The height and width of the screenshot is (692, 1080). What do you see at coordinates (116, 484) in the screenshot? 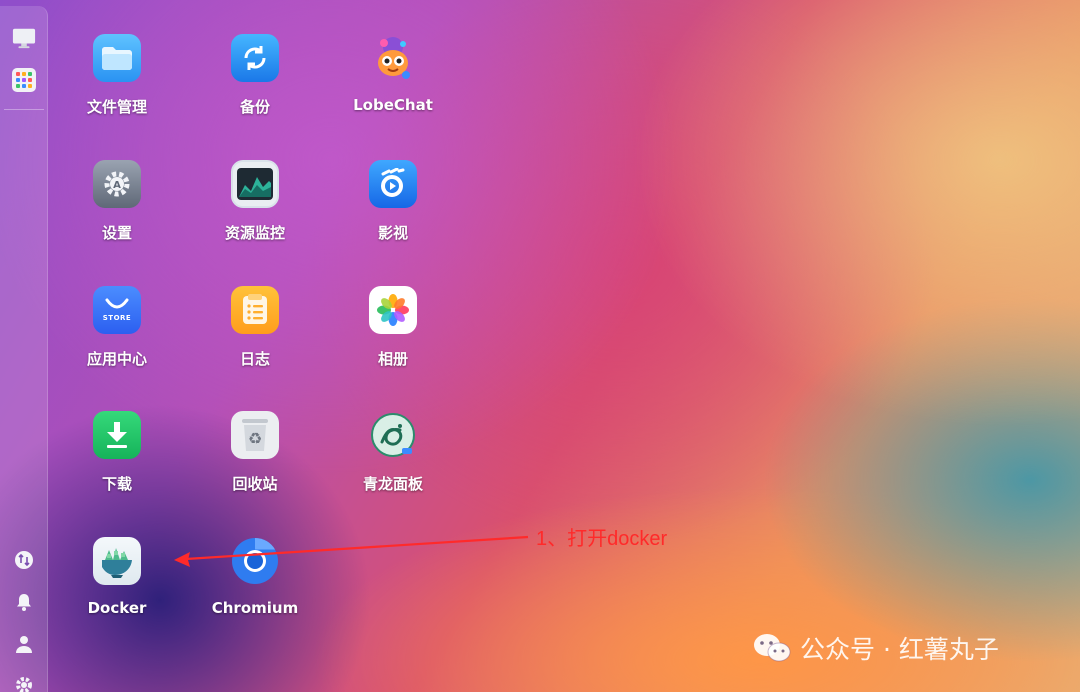
I see `app-label: 下载` at bounding box center [116, 484].